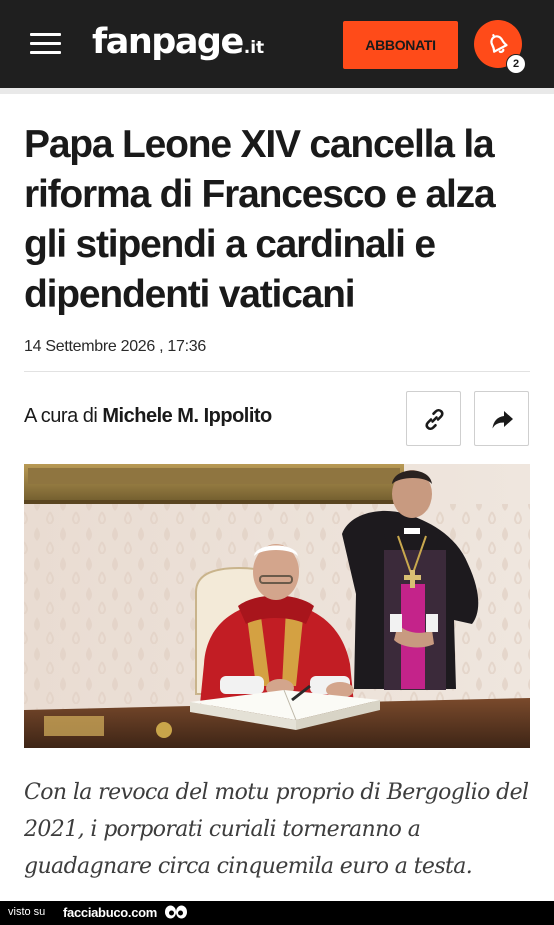 This screenshot has height=925, width=554. Describe the element at coordinates (27, 912) in the screenshot. I see `watermark-prefix: visto su` at that location.